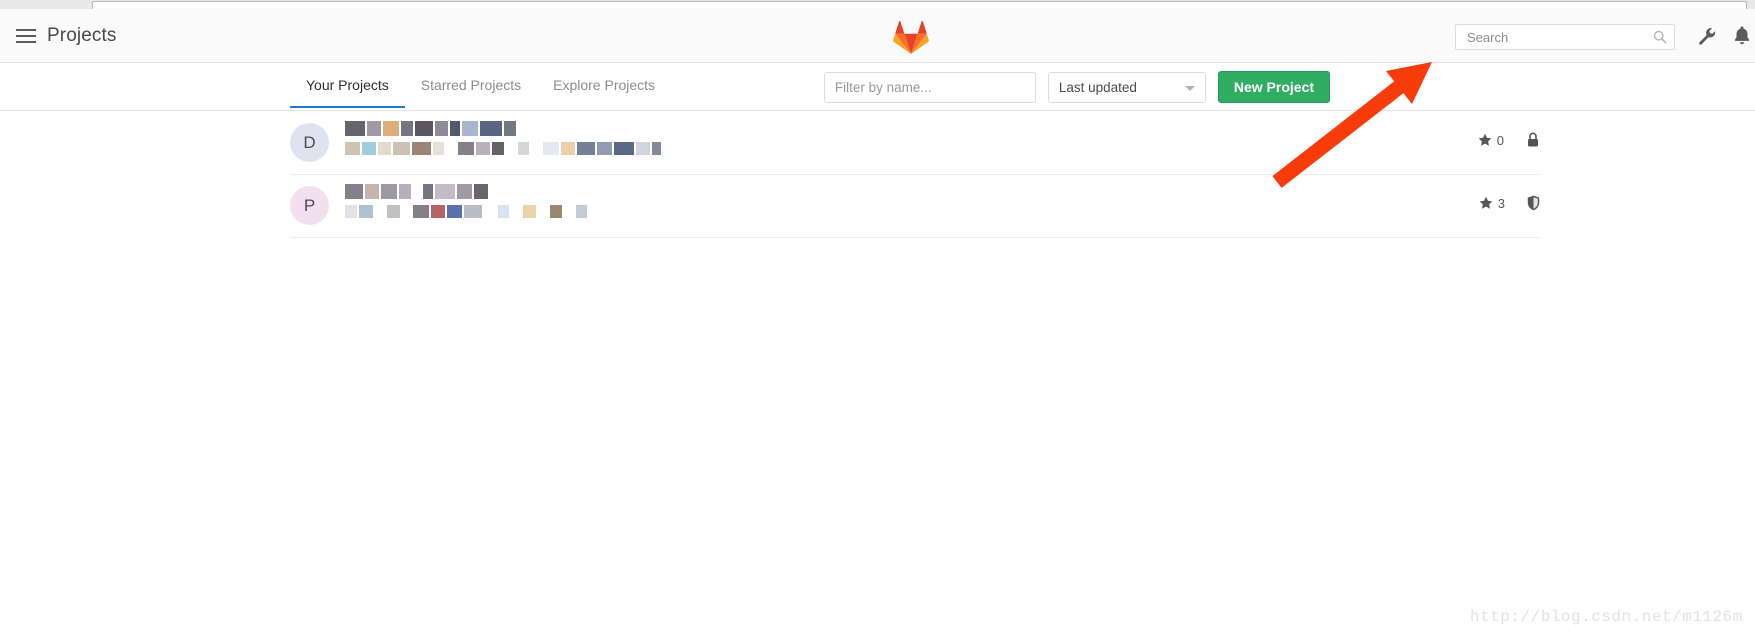 The image size is (1755, 640). I want to click on avatar-letter: P, so click(309, 205).